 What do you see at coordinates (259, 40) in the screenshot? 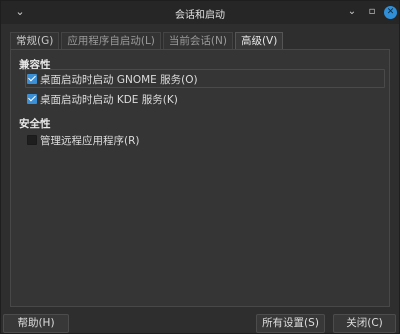
I see `tab-advanced: 高级(V)` at bounding box center [259, 40].